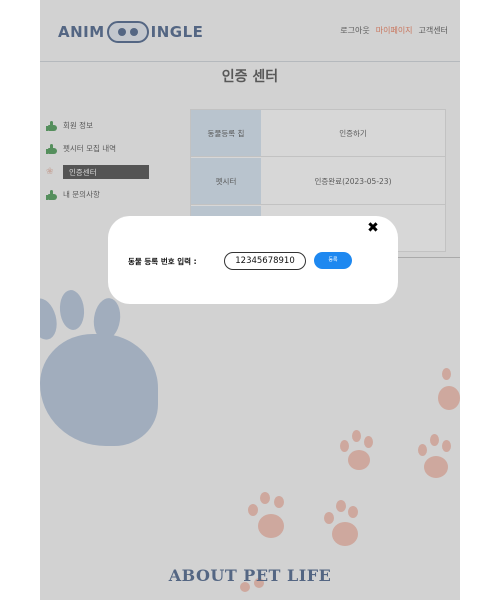 The image size is (500, 600). I want to click on pet-registration-modal: ✖ 동물 등록 번호 입력 : 12345678910 등록, so click(253, 260).